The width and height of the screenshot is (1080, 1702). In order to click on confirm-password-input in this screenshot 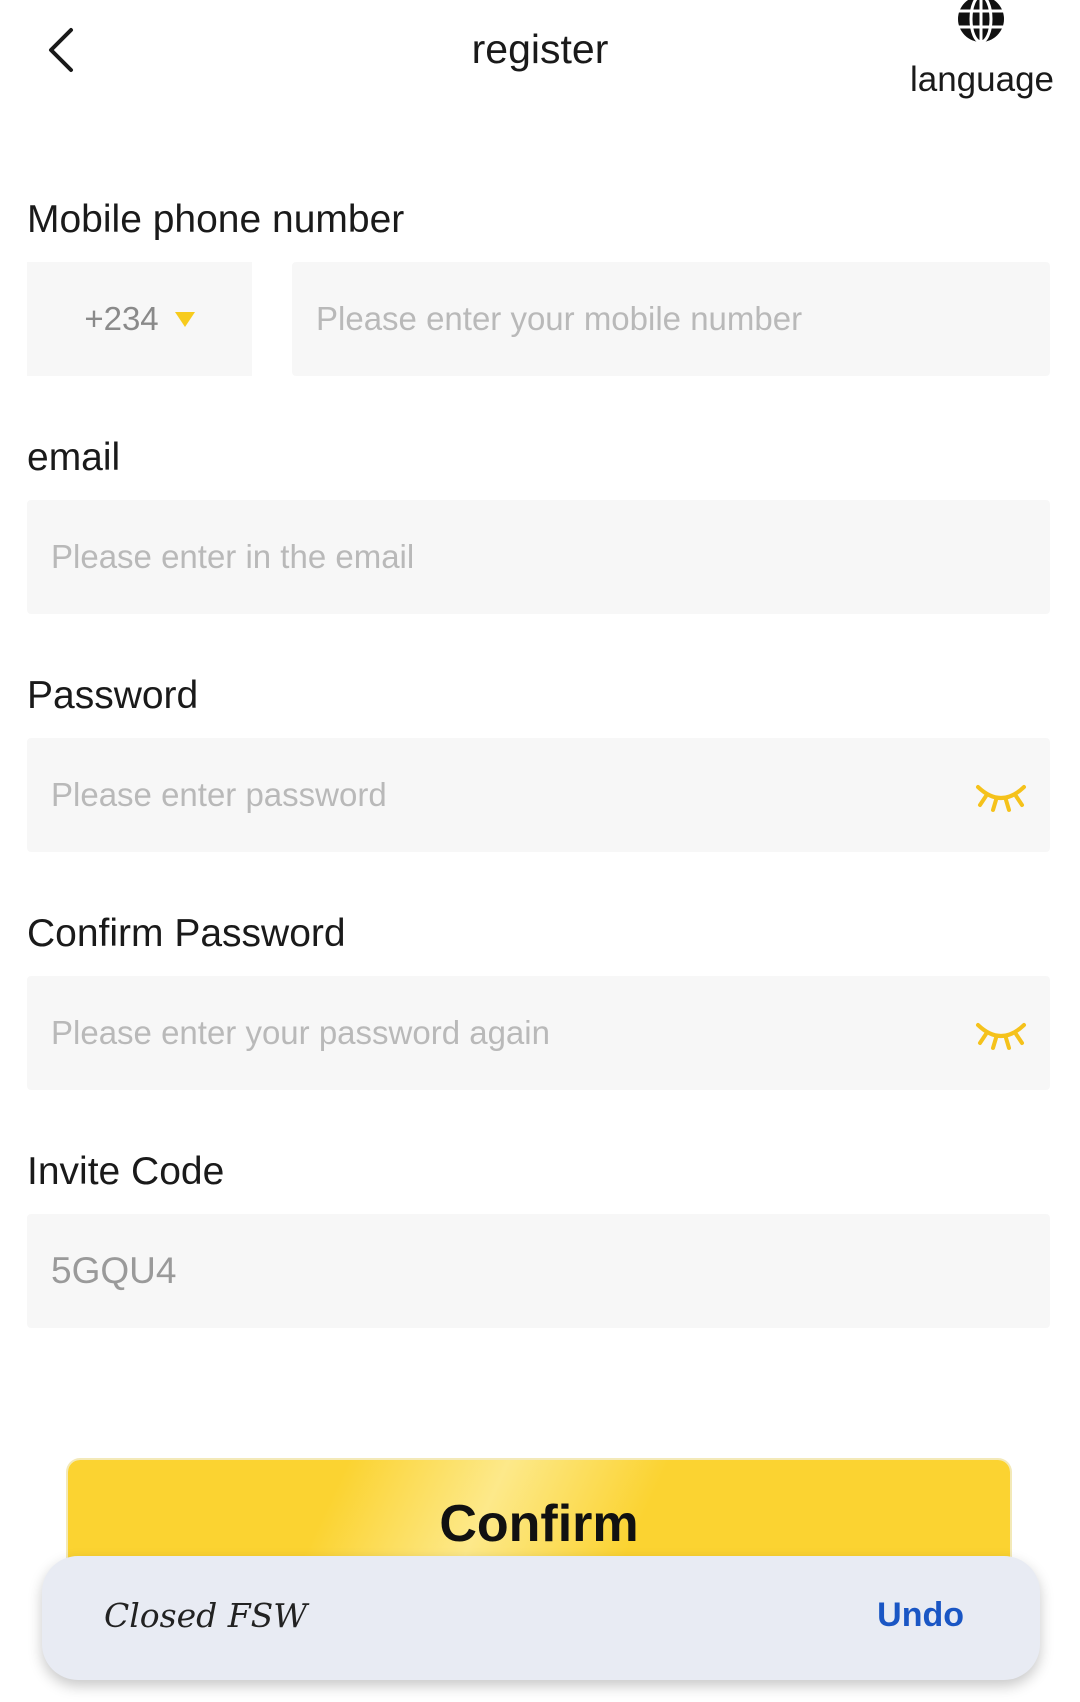, I will do `click(507, 1033)`.